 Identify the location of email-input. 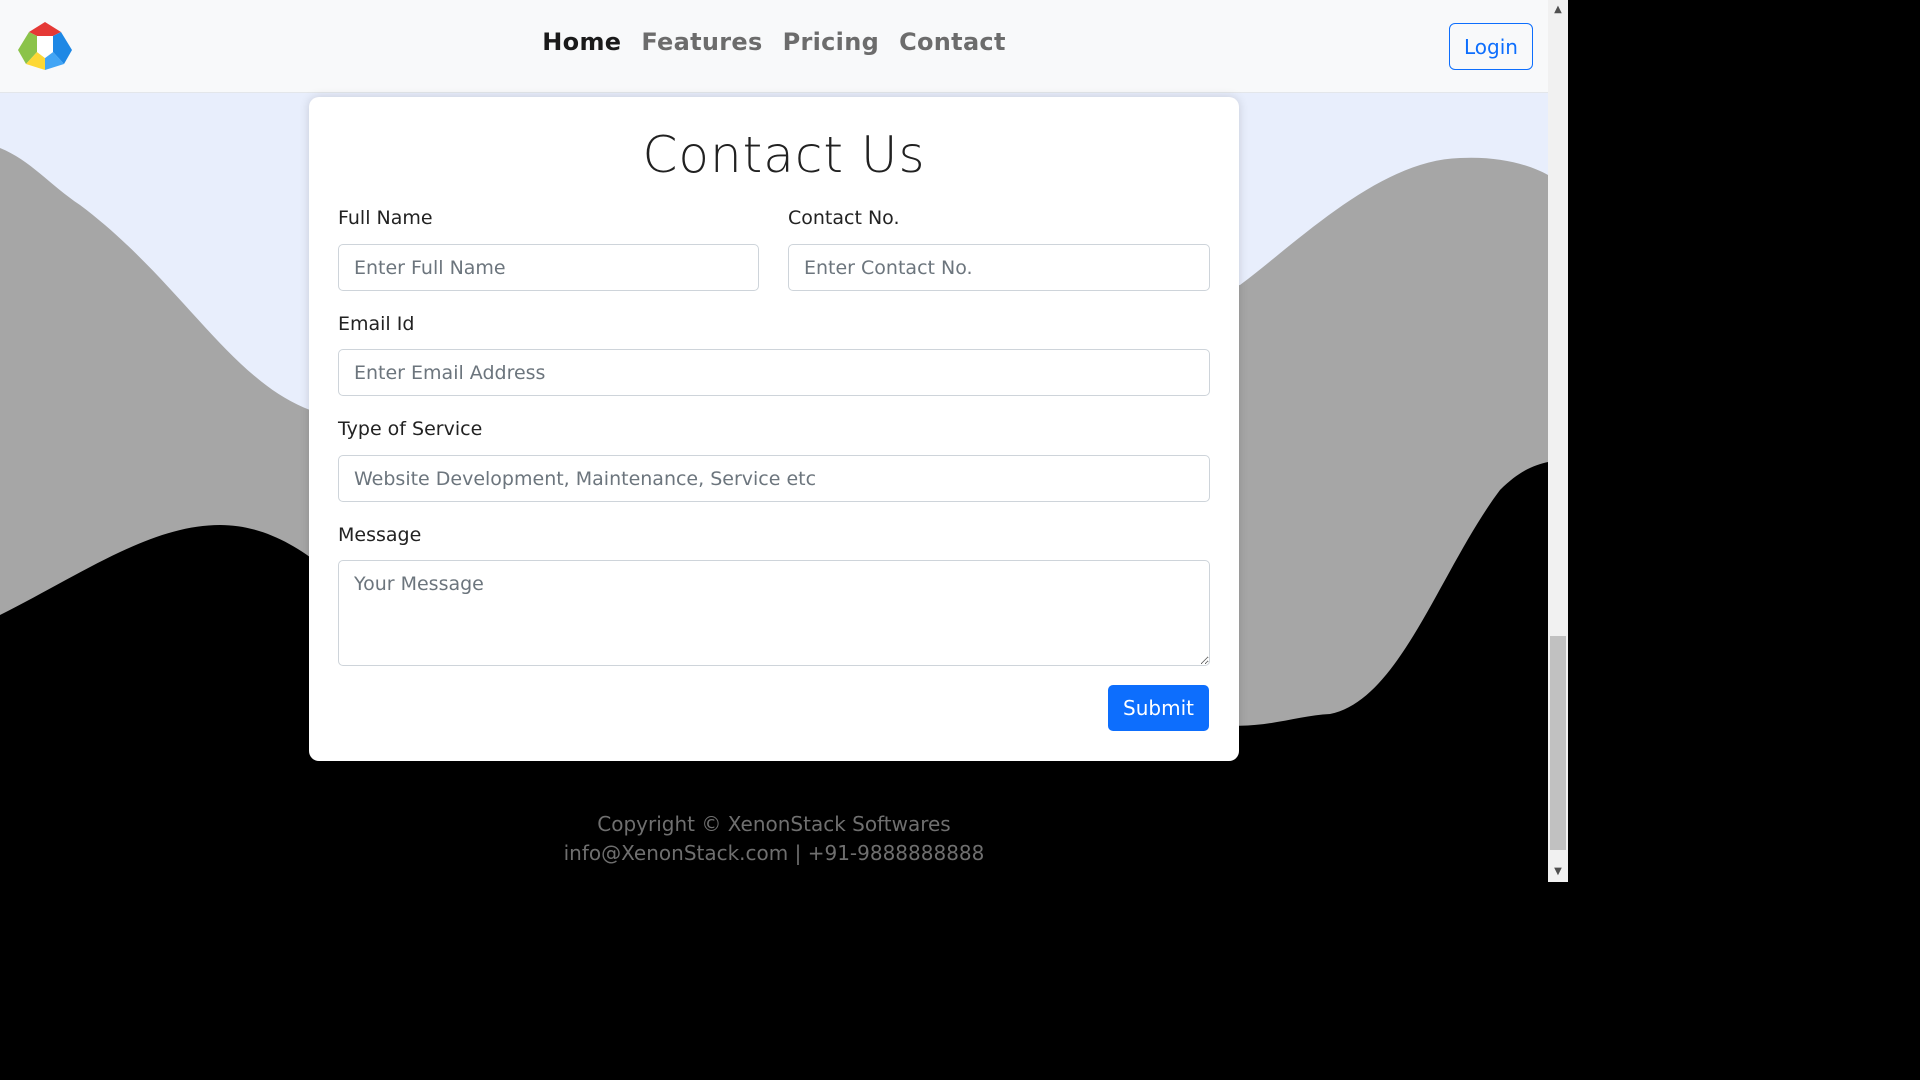
(774, 372).